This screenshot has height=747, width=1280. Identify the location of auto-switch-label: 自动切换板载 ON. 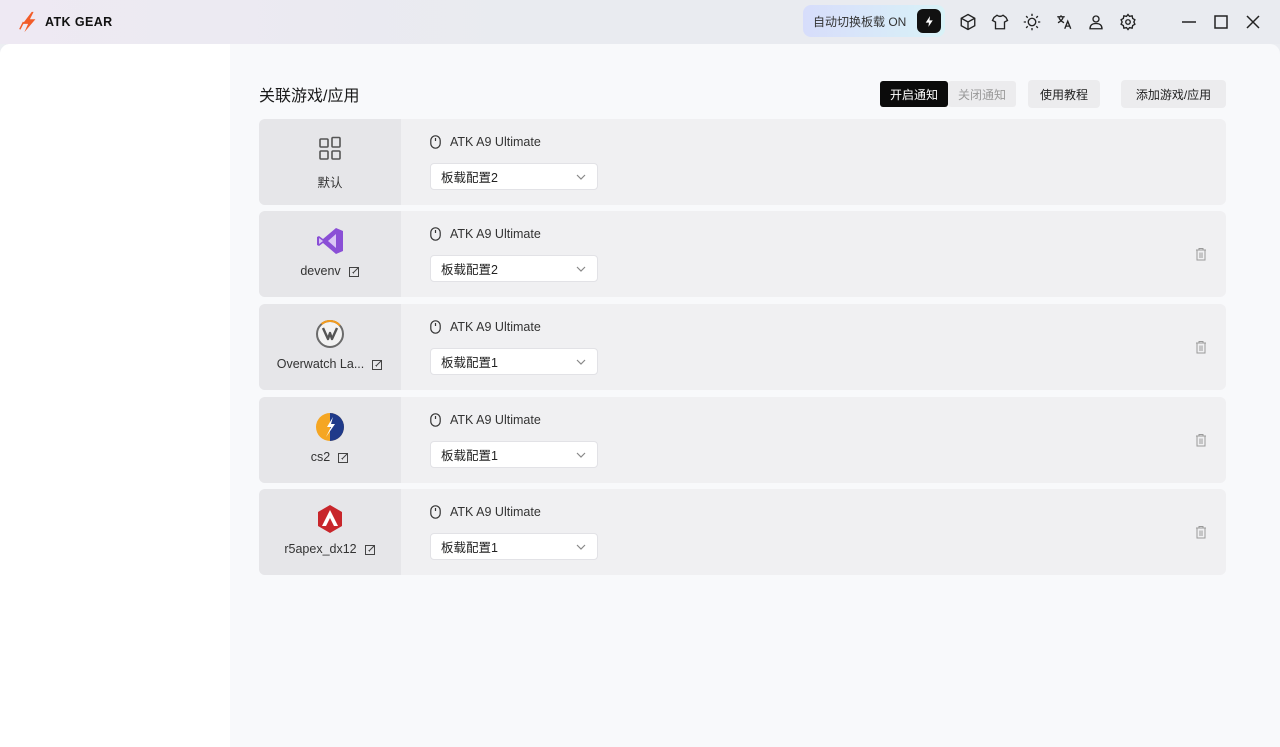
(860, 21).